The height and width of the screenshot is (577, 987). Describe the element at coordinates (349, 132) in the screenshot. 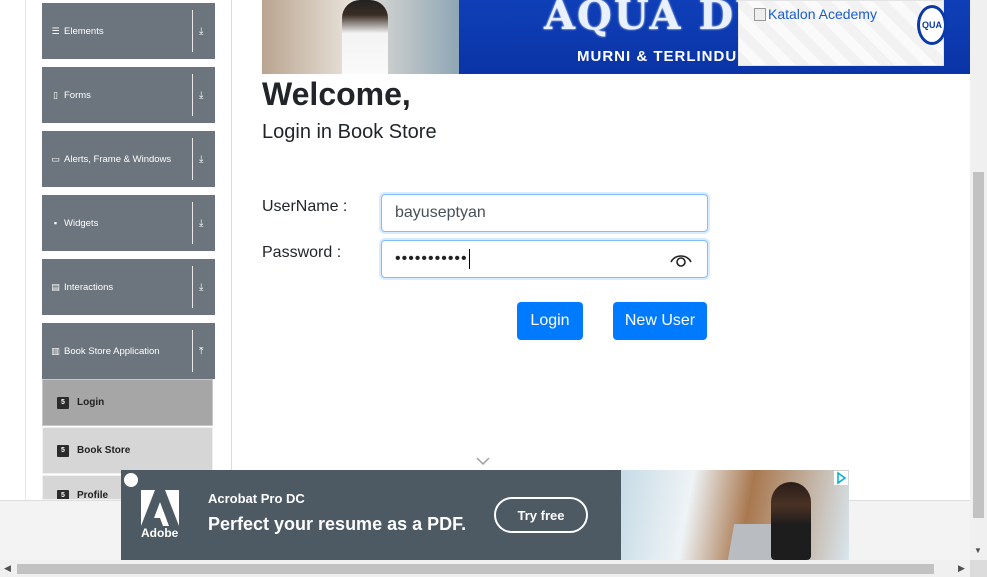

I see `page-subtitle: Login in Book Store` at that location.